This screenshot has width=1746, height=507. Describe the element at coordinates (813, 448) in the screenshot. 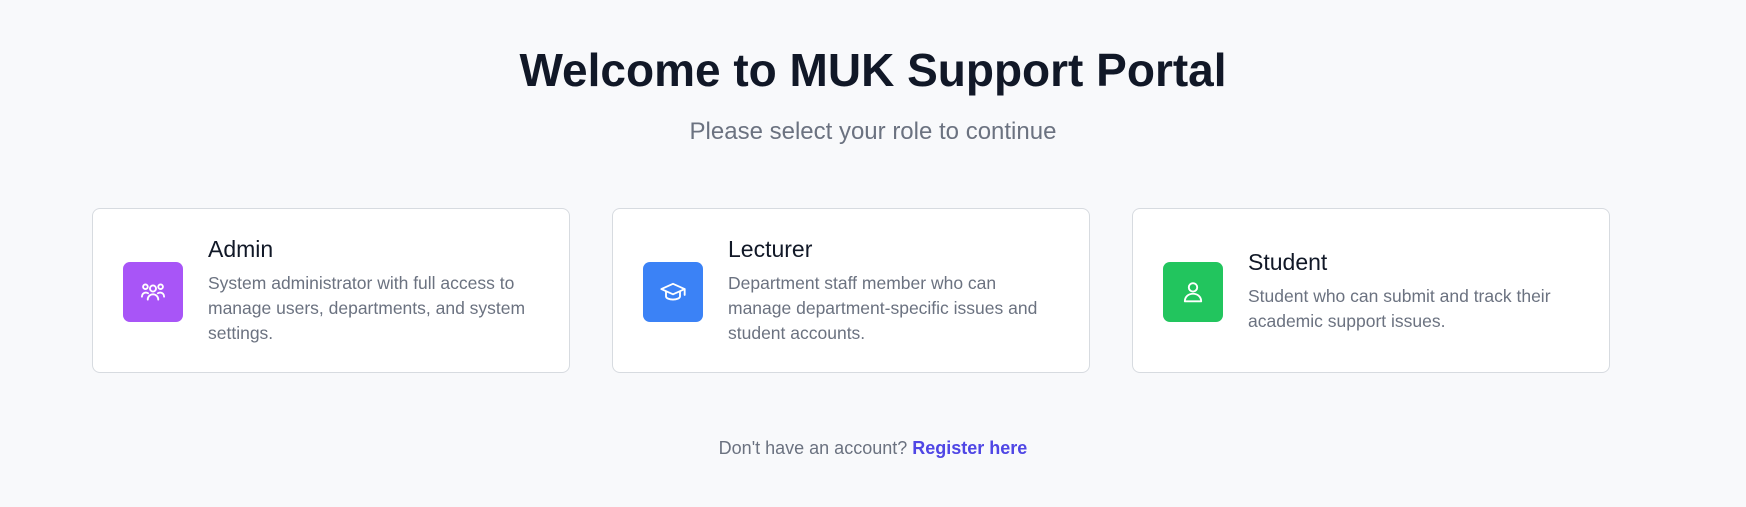

I see `register-prompt-text: Don't have an account?` at that location.